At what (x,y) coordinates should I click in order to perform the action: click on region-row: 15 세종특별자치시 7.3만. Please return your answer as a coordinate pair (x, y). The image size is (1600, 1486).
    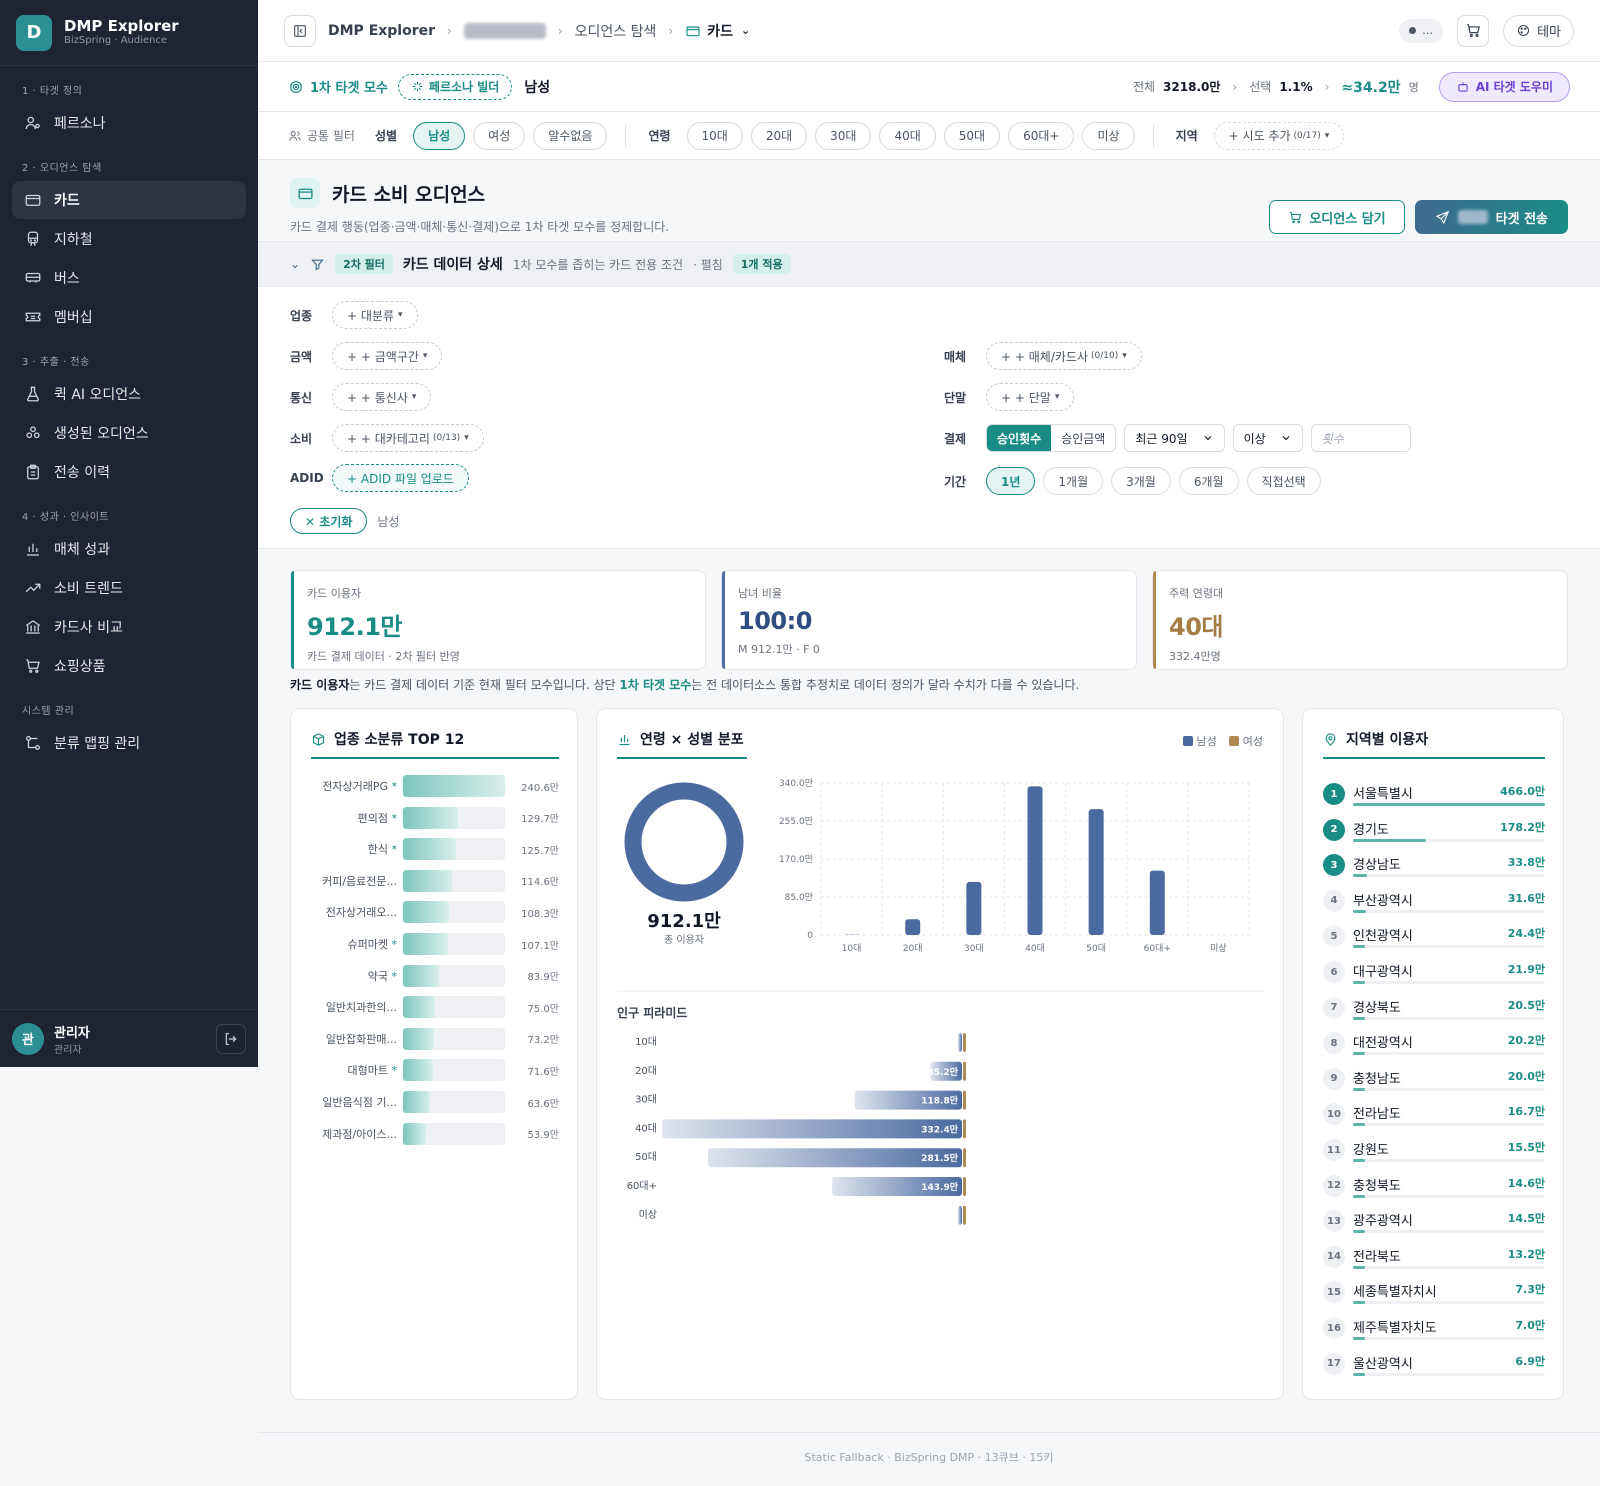
    Looking at the image, I should click on (1434, 1294).